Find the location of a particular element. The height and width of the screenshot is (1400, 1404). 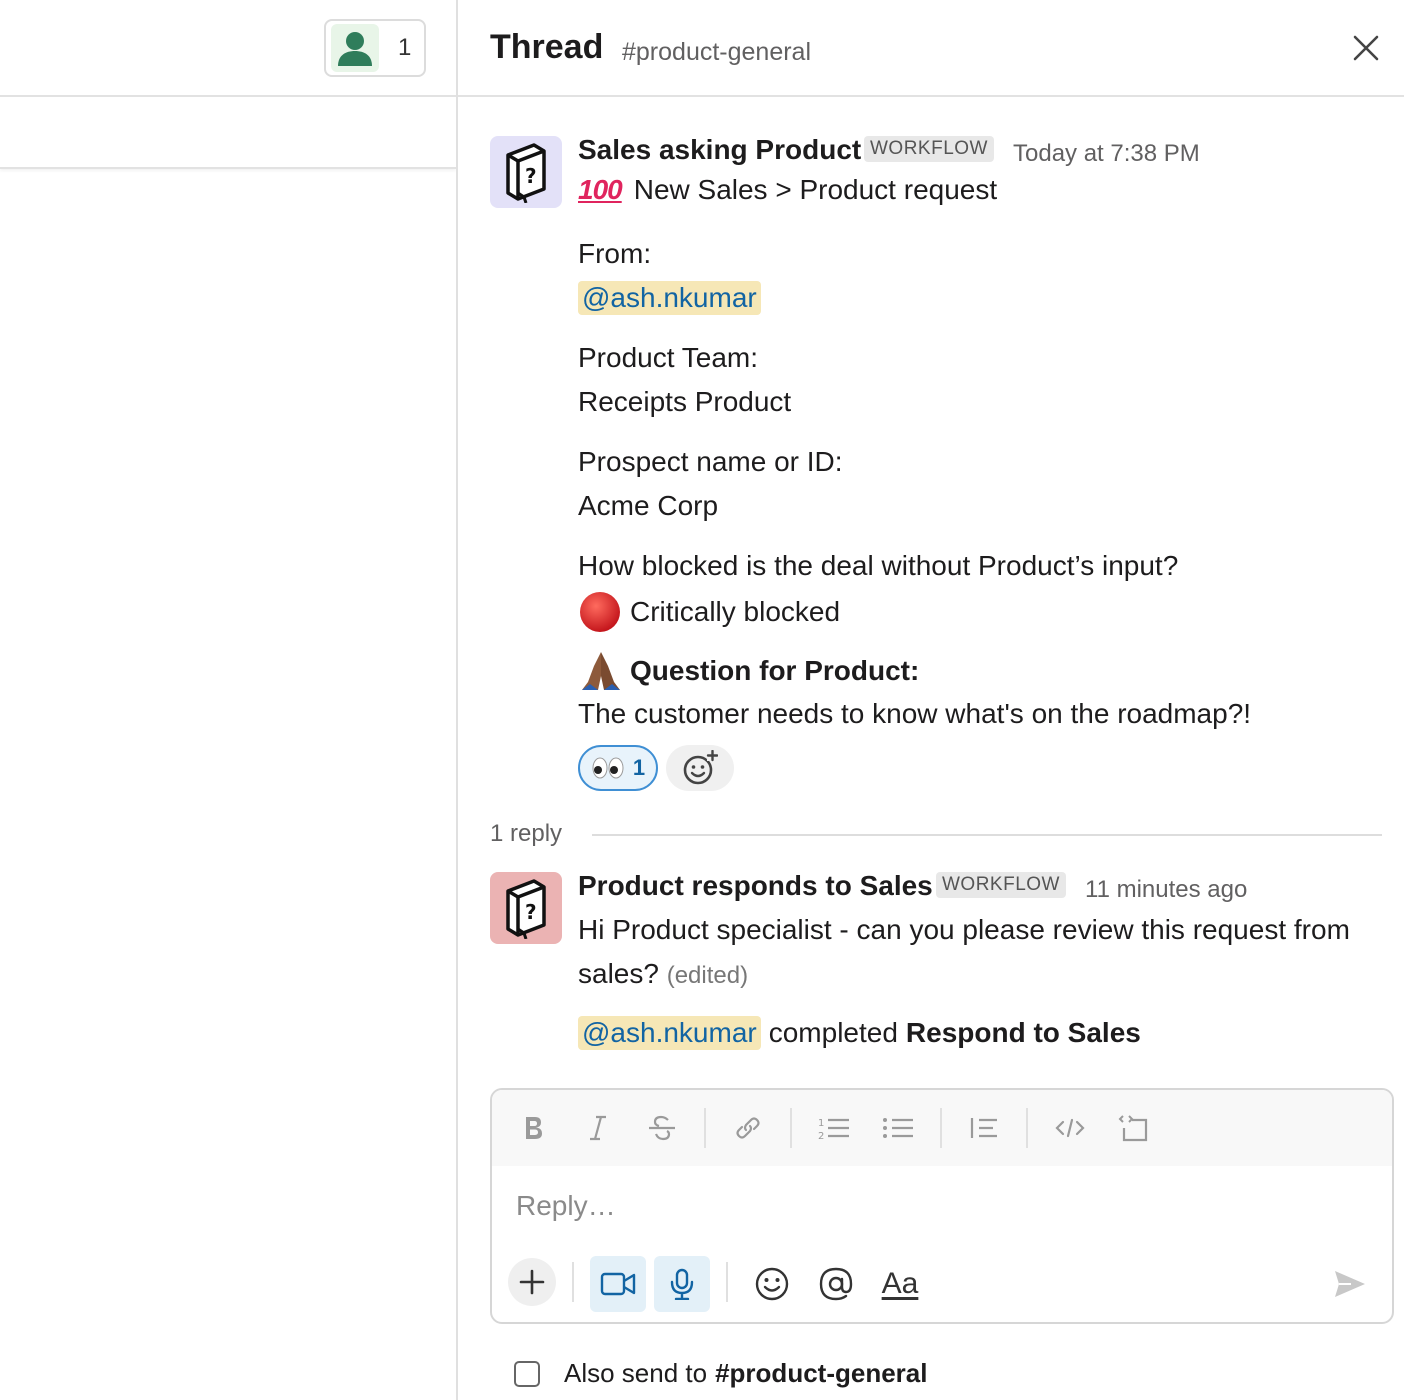

formatting-toolbar: 12 is located at coordinates (942, 1128).